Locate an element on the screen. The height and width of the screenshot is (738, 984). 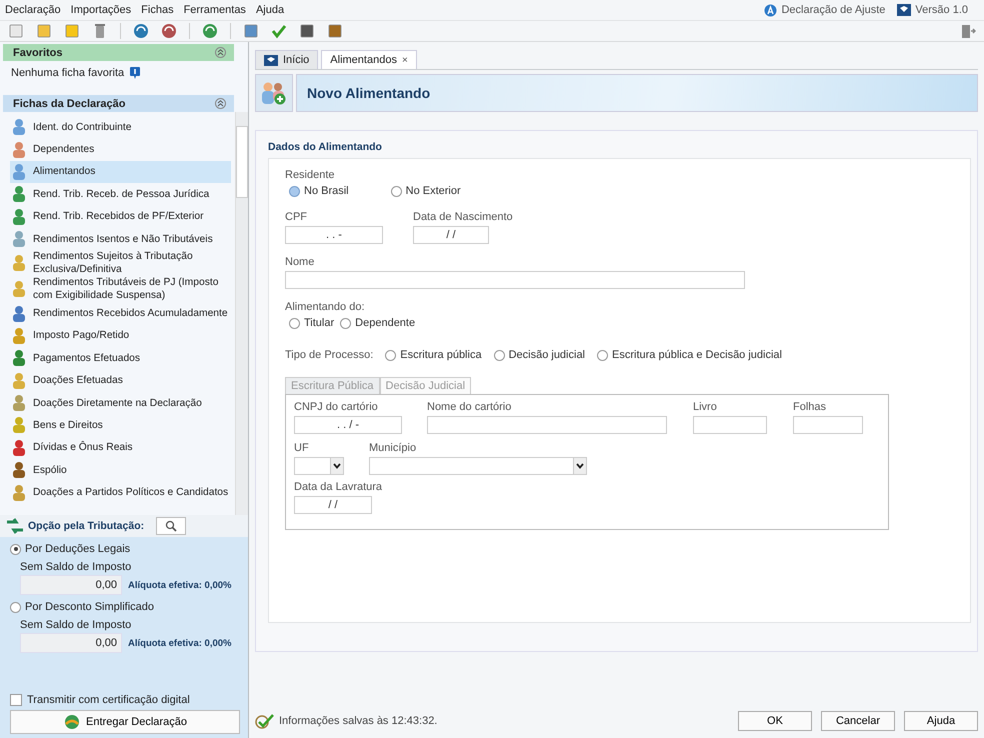
close-icon: × is located at coordinates (405, 60).